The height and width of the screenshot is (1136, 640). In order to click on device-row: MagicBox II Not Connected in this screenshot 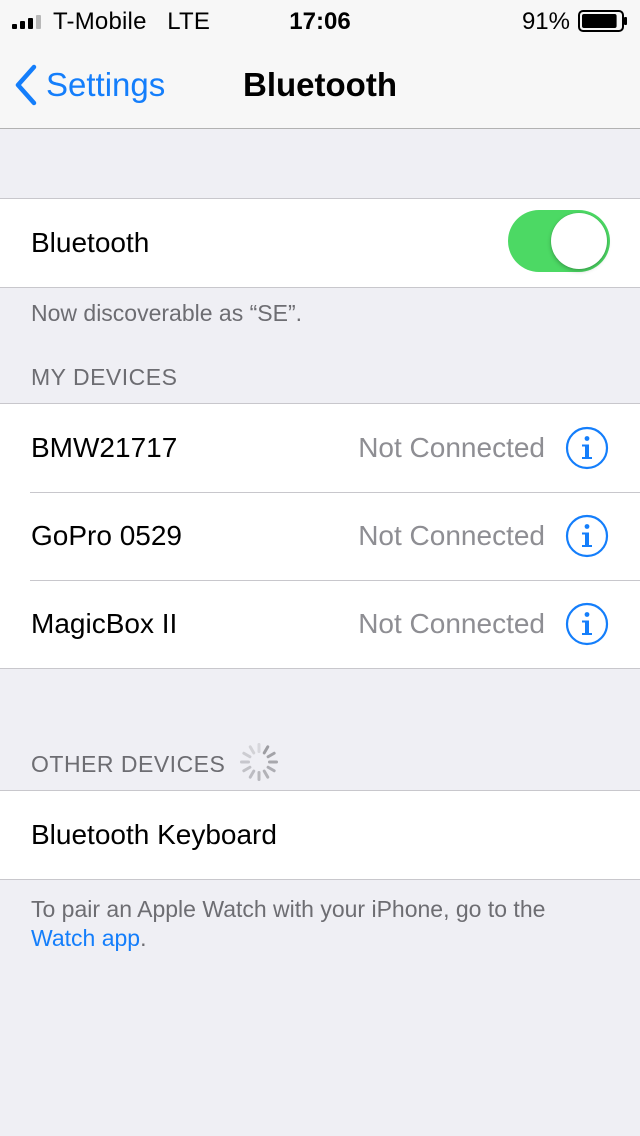, I will do `click(320, 624)`.